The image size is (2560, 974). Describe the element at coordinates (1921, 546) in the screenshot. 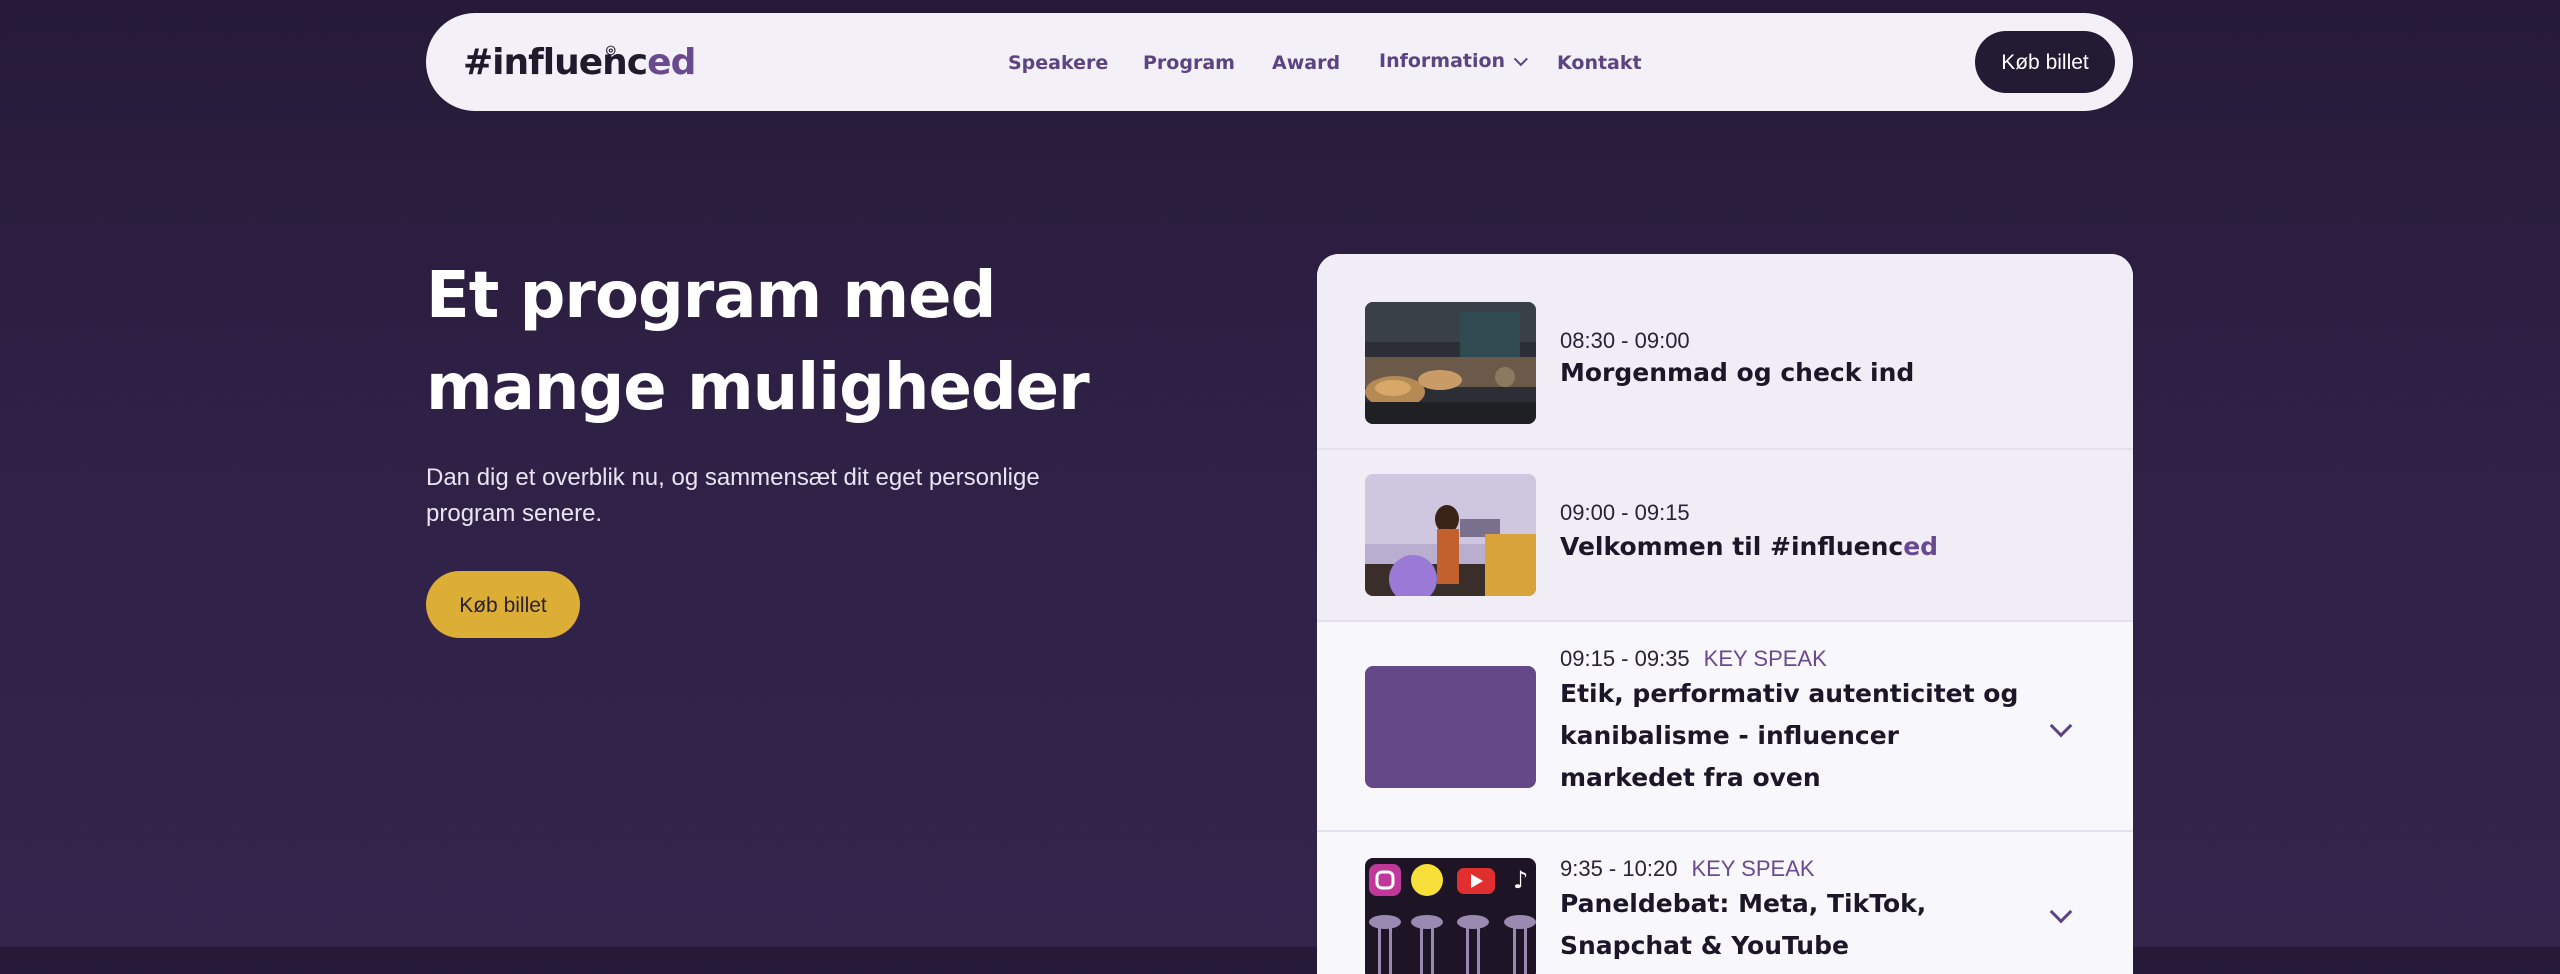

I see `program-title-brand-accent: ed` at that location.